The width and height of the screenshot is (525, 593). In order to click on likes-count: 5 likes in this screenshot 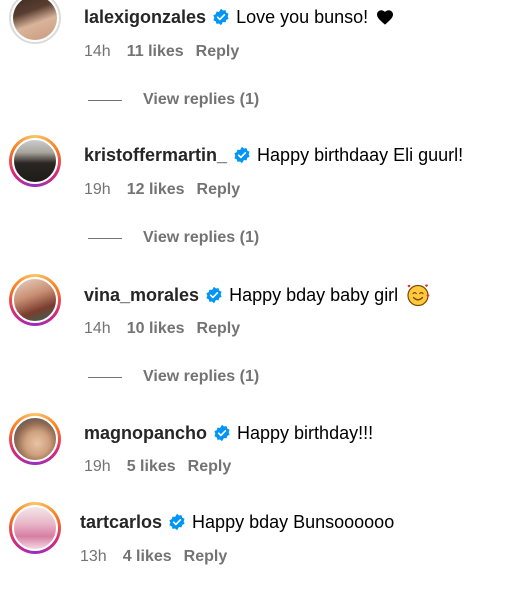, I will do `click(151, 467)`.